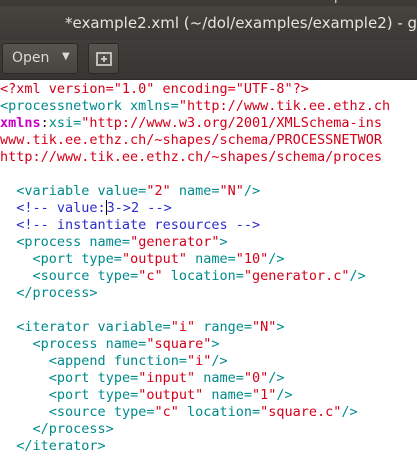  I want to click on code-line: <append function="i"/>, so click(114, 361).